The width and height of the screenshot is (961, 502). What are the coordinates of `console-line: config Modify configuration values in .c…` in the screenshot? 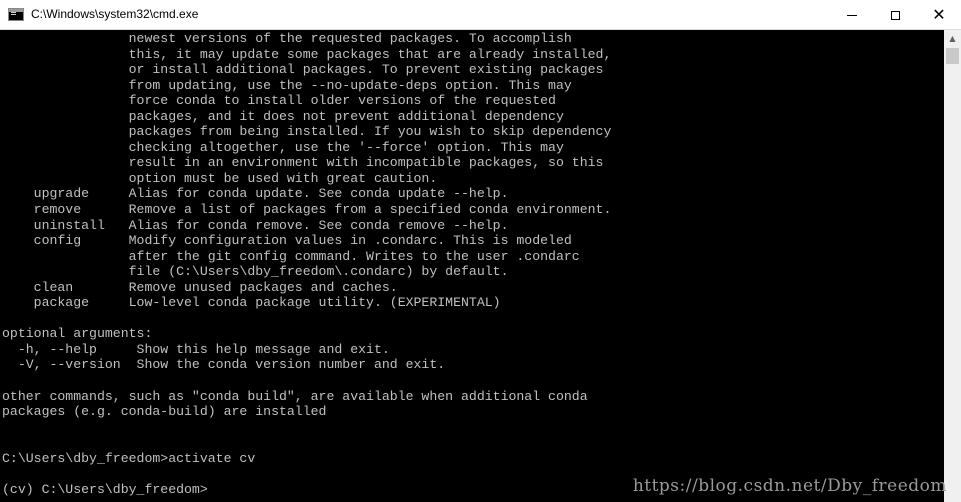 It's located at (287, 241).